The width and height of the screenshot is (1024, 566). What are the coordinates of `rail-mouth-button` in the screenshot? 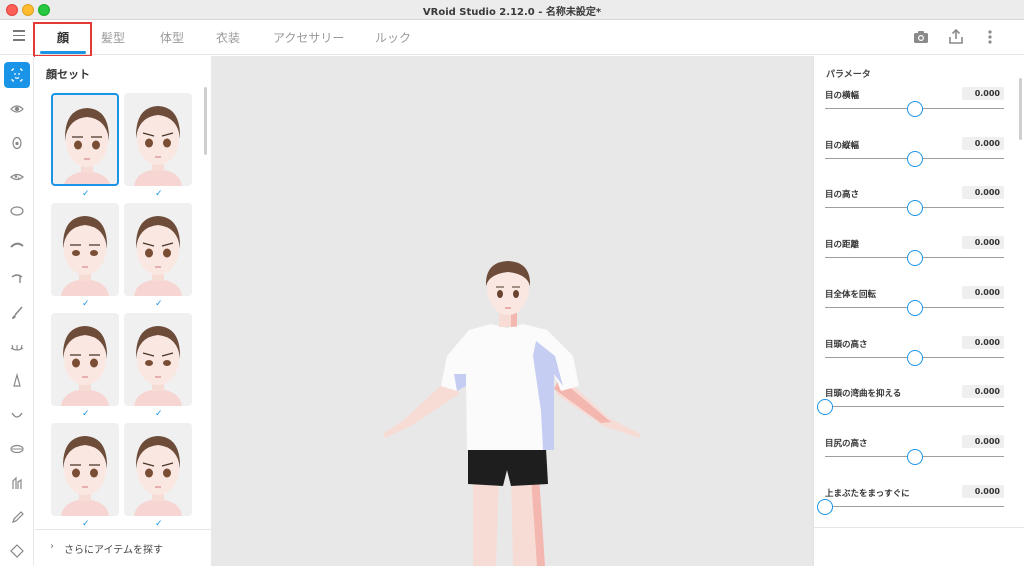 It's located at (17, 415).